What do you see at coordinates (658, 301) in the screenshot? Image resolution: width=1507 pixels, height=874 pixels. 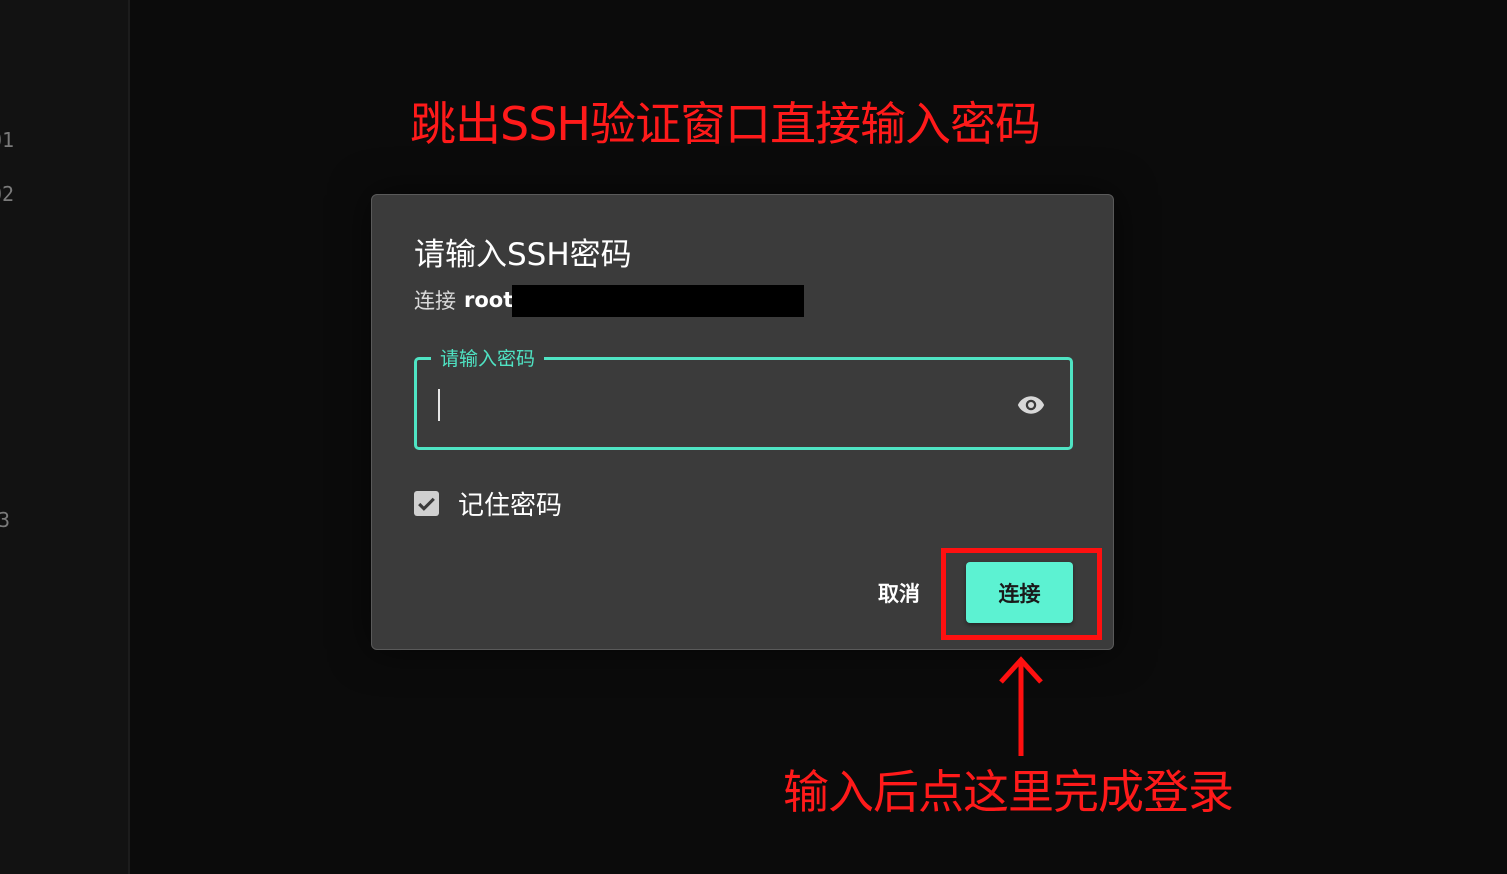 I see `redacted-host` at bounding box center [658, 301].